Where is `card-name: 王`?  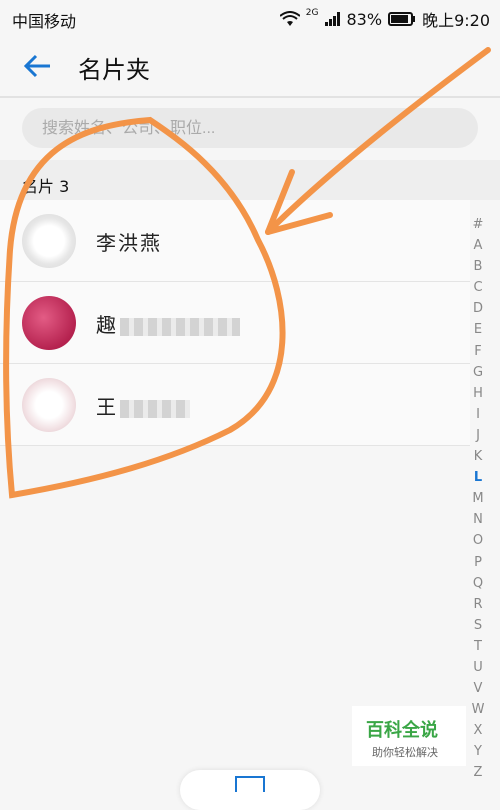
card-name: 王 is located at coordinates (107, 407).